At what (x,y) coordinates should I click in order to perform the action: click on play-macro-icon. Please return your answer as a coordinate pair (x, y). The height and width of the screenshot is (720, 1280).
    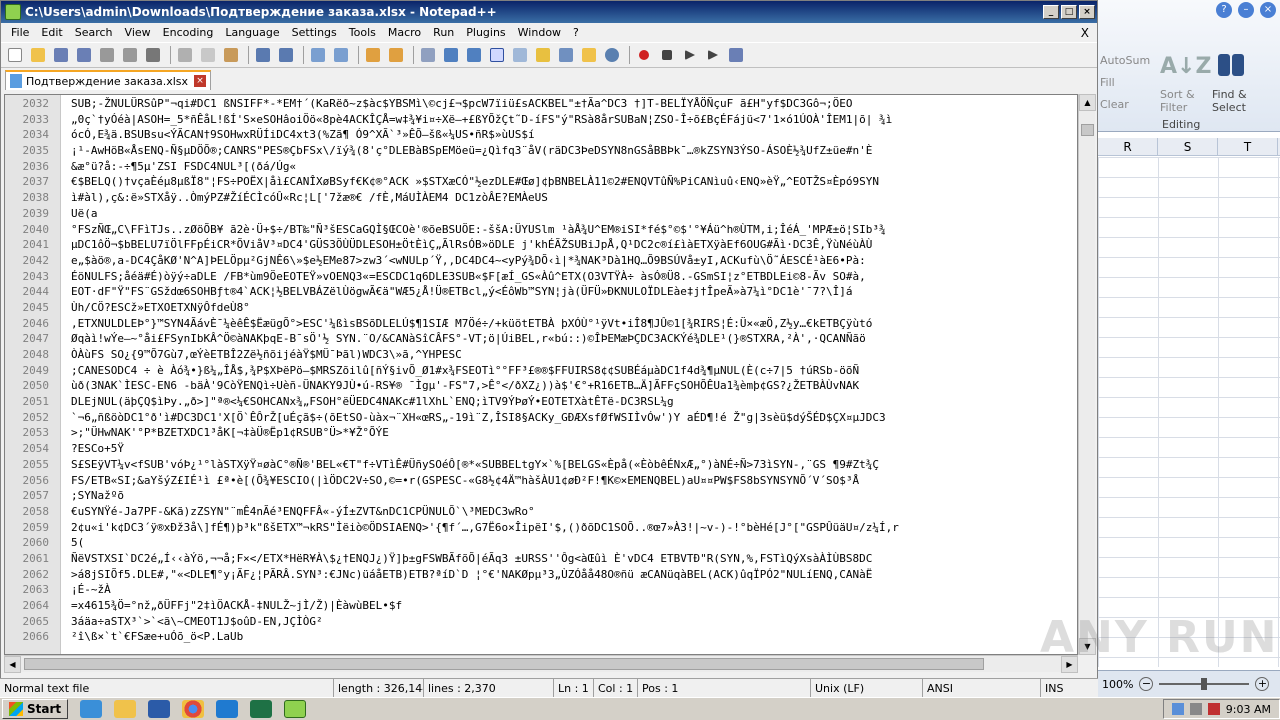
    Looking at the image, I should click on (690, 55).